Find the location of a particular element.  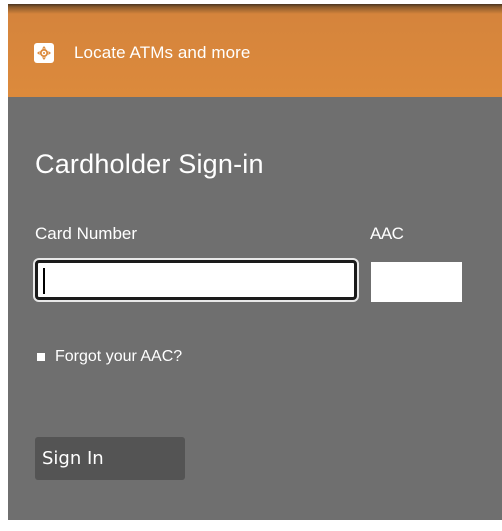

page-title: Cardholder Sign-in is located at coordinates (149, 164).